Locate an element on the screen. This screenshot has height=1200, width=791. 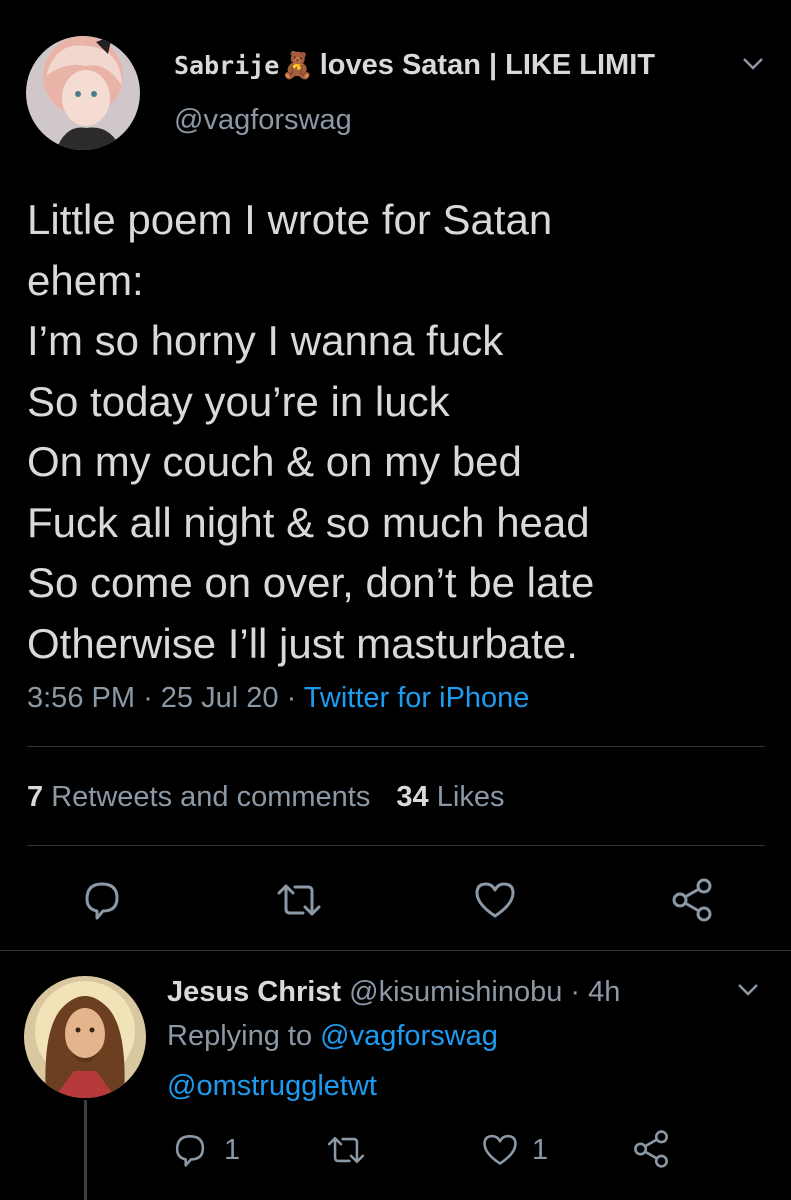
author-name-part2: loves Satan | LIKE LIMIT is located at coordinates (487, 64).